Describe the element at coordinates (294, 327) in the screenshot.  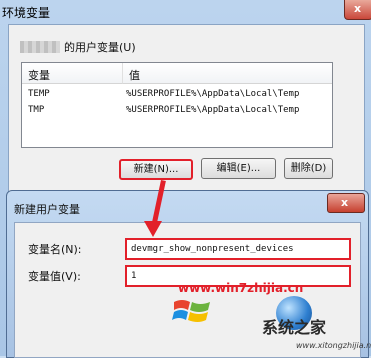
I see `watermark-site-name: 系统之家` at that location.